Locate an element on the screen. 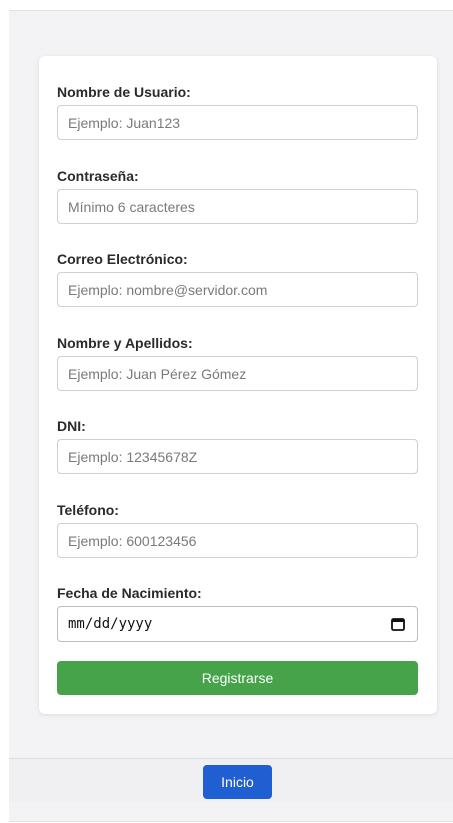 The height and width of the screenshot is (823, 453). dni-input is located at coordinates (237, 456).